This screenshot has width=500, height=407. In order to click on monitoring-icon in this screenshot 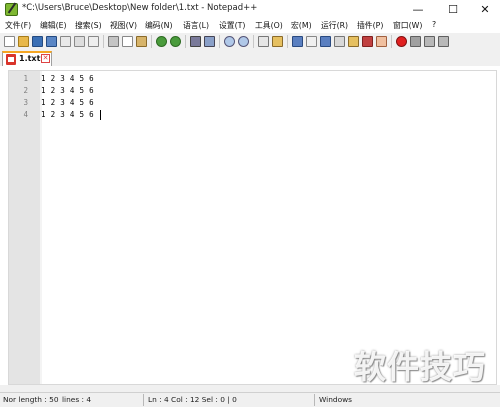, I will do `click(381, 41)`.